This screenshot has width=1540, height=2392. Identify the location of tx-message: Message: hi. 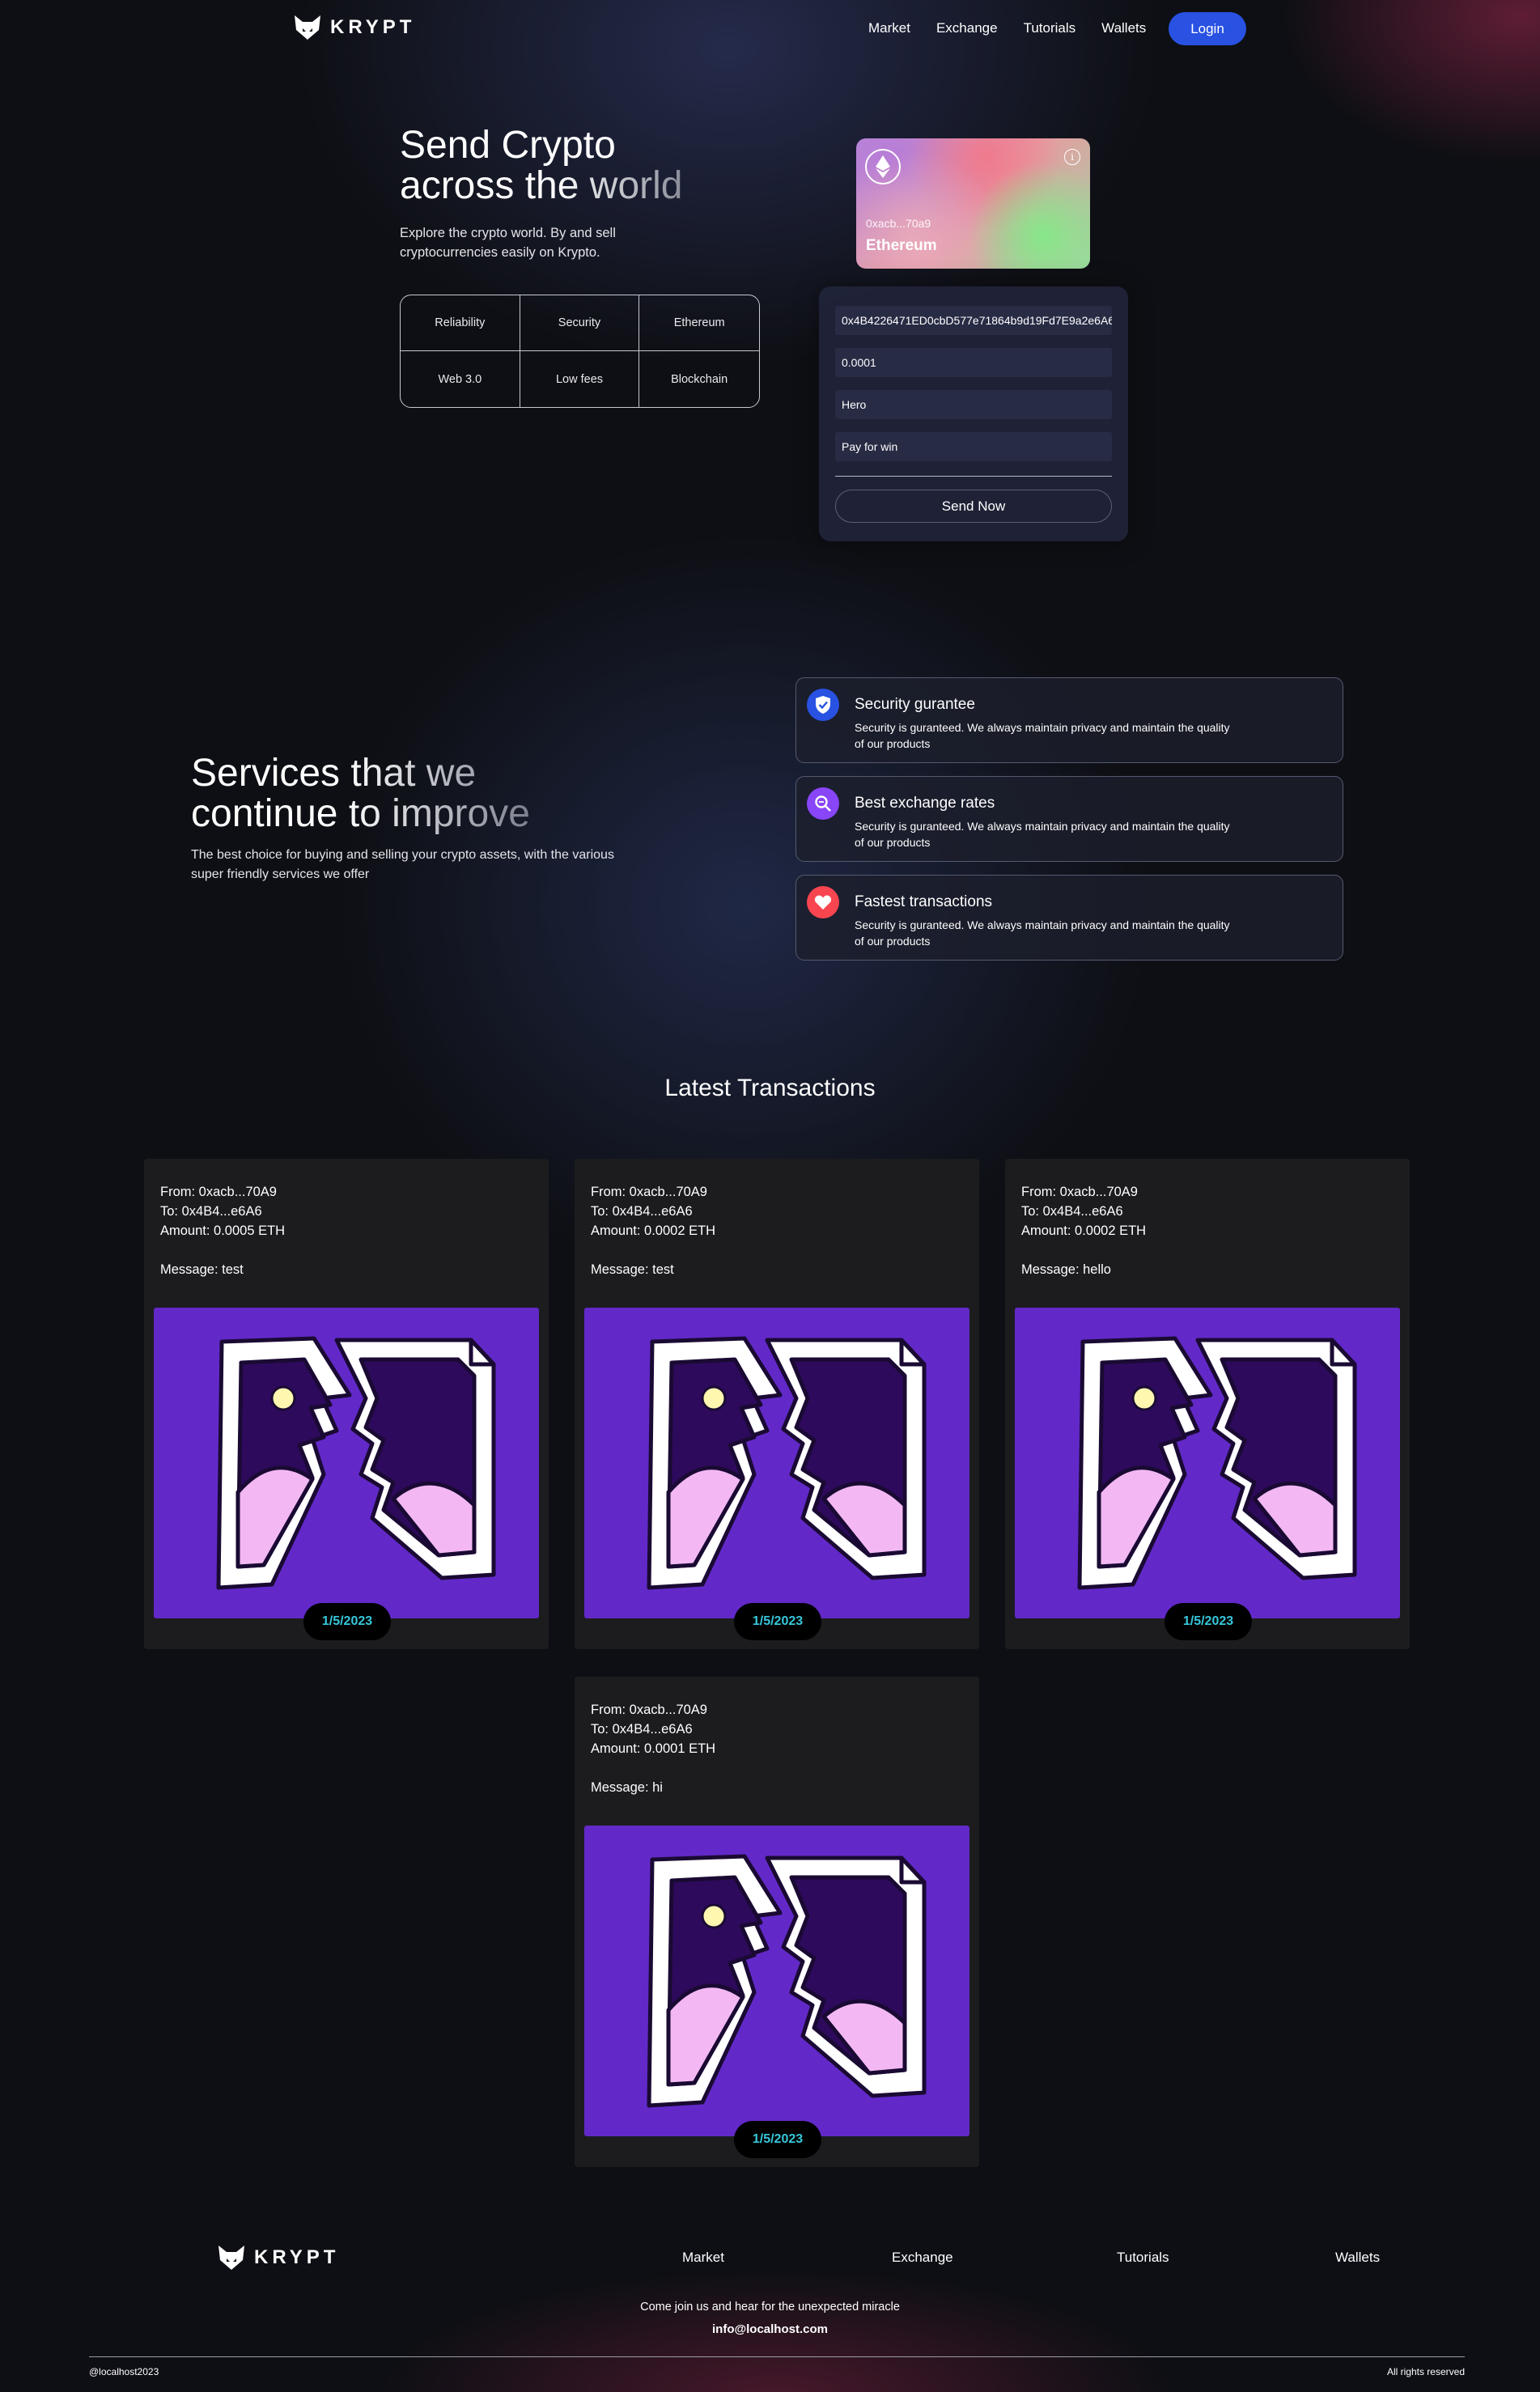
(627, 1787).